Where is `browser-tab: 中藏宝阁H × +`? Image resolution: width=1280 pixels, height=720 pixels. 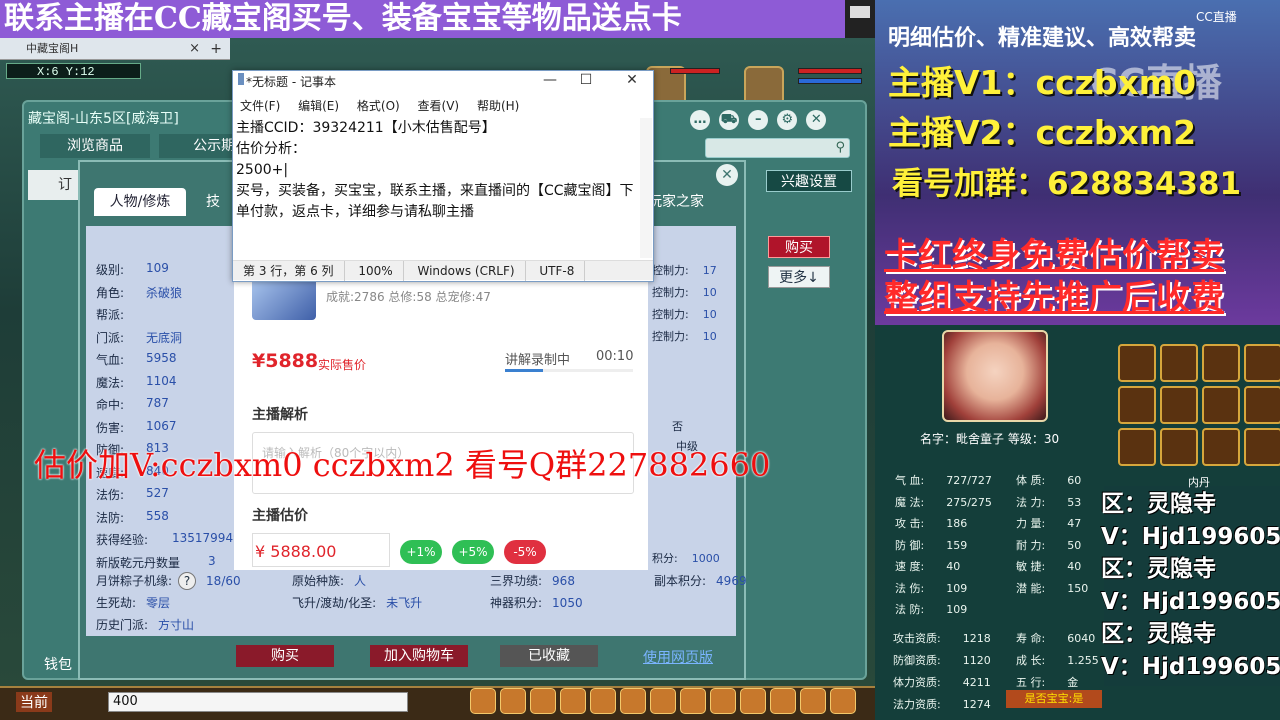
browser-tab: 中藏宝阁H × + is located at coordinates (115, 49).